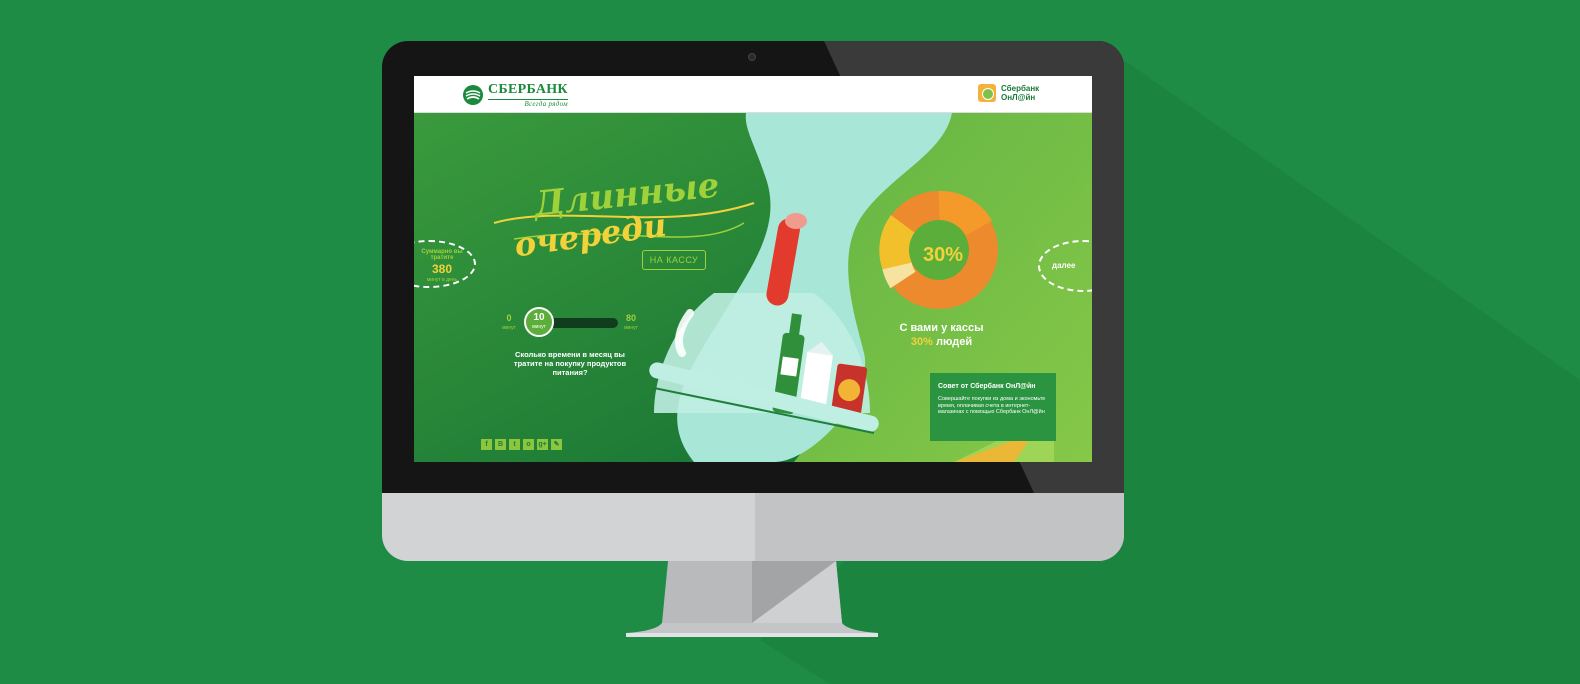 The image size is (1580, 684). Describe the element at coordinates (486, 444) in the screenshot. I see `facebook-icon: f` at that location.